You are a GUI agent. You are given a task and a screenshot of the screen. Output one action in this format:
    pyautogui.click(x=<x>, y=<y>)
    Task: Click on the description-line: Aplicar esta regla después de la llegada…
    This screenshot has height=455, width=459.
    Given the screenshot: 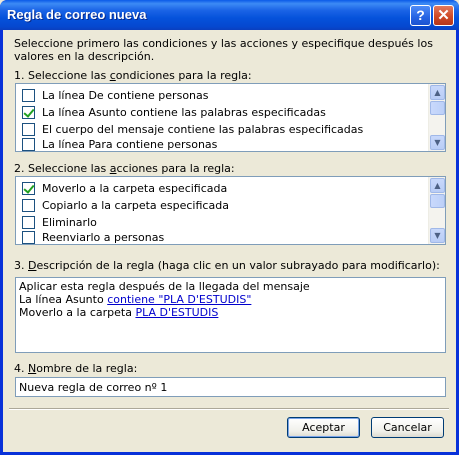 What is the action you would take?
    pyautogui.click(x=164, y=286)
    